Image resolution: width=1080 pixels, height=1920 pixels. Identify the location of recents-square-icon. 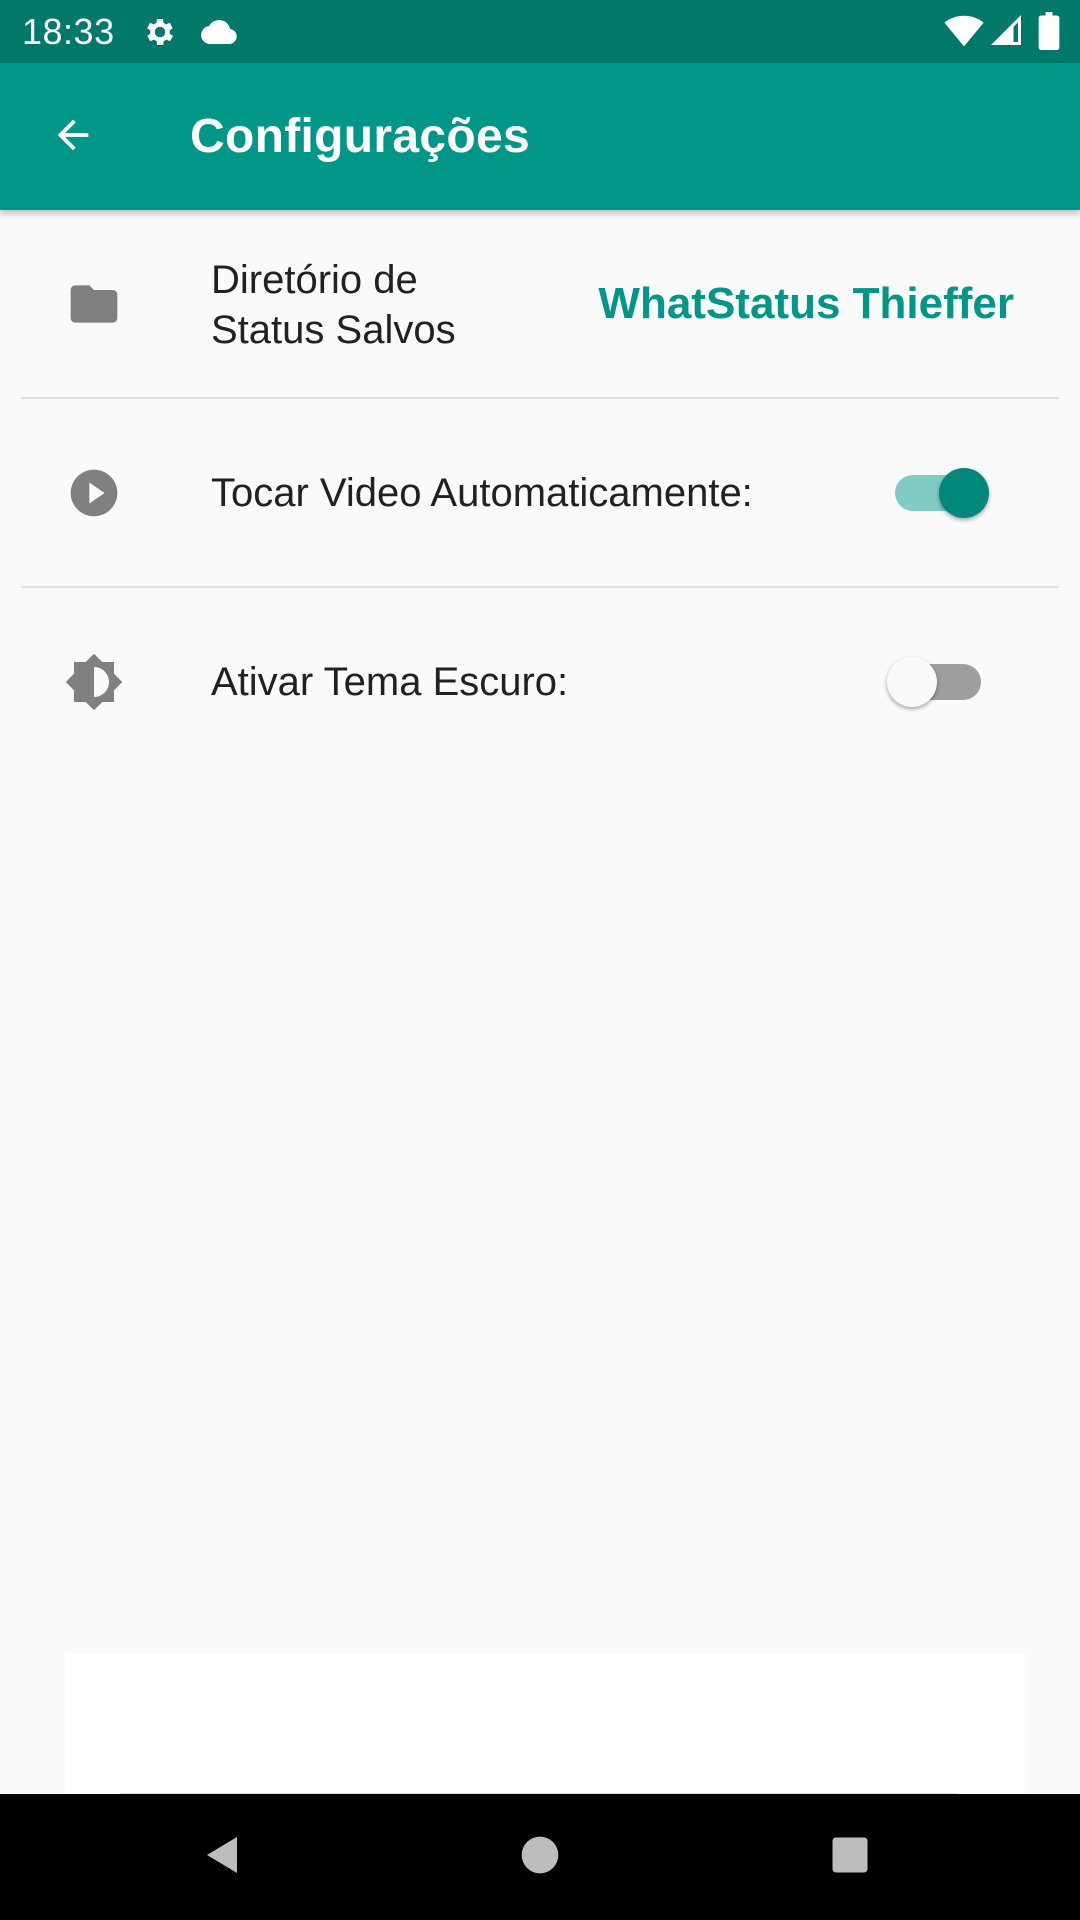
(850, 1857).